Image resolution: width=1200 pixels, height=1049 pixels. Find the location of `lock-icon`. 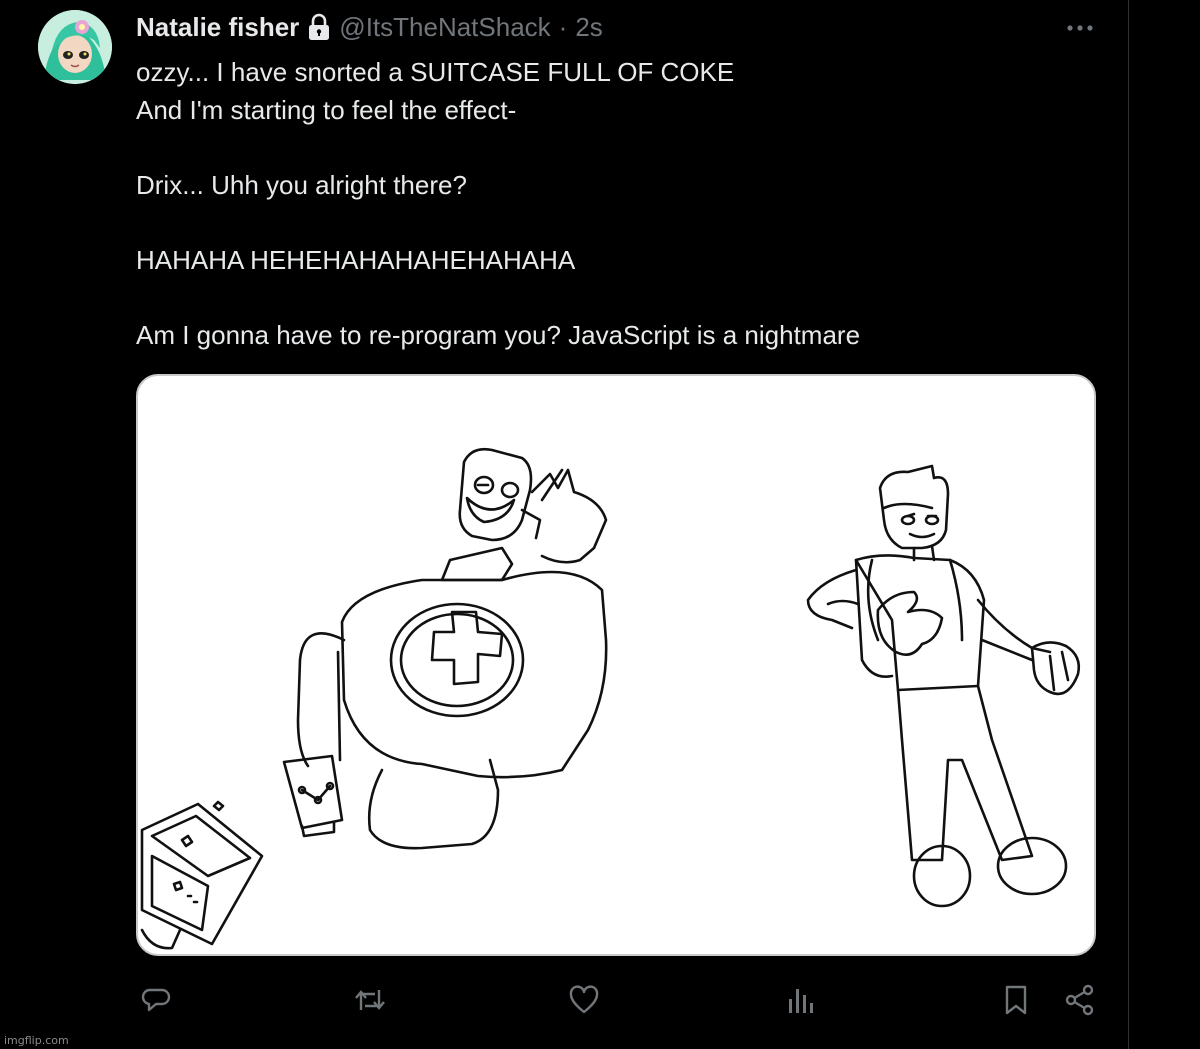

lock-icon is located at coordinates (319, 27).